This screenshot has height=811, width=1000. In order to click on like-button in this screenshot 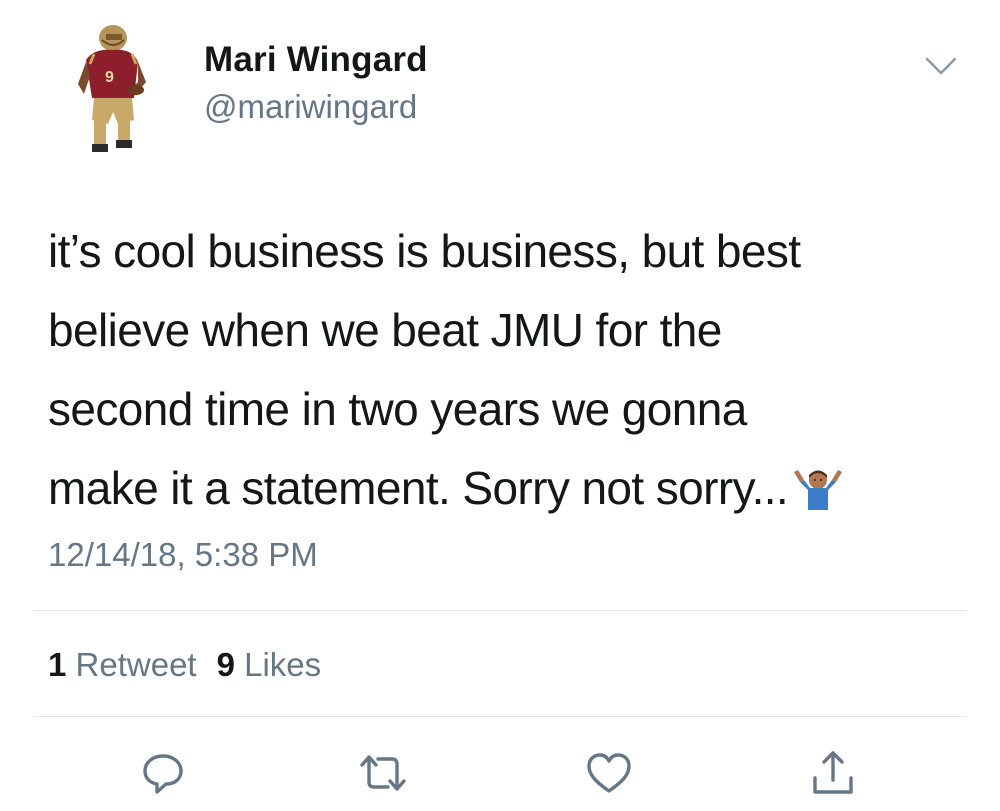, I will do `click(609, 773)`.